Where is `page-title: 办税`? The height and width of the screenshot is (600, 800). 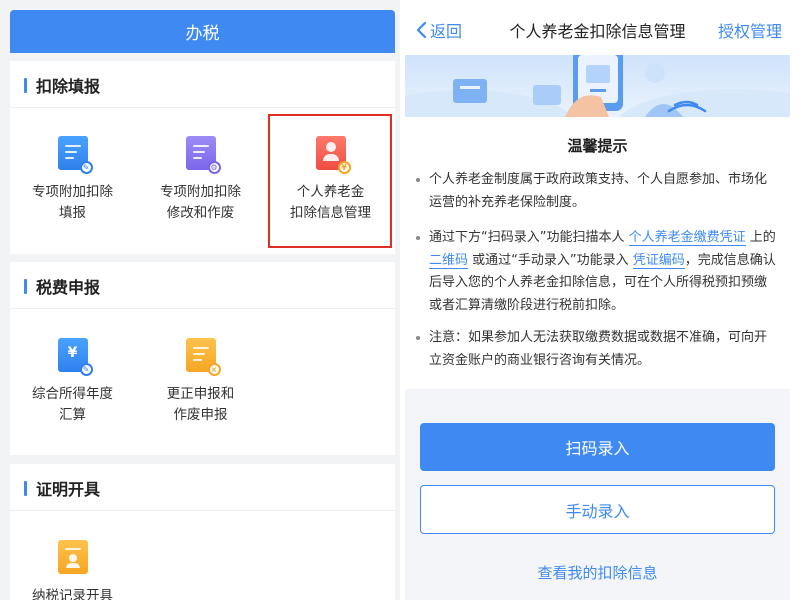
page-title: 办税 is located at coordinates (202, 34).